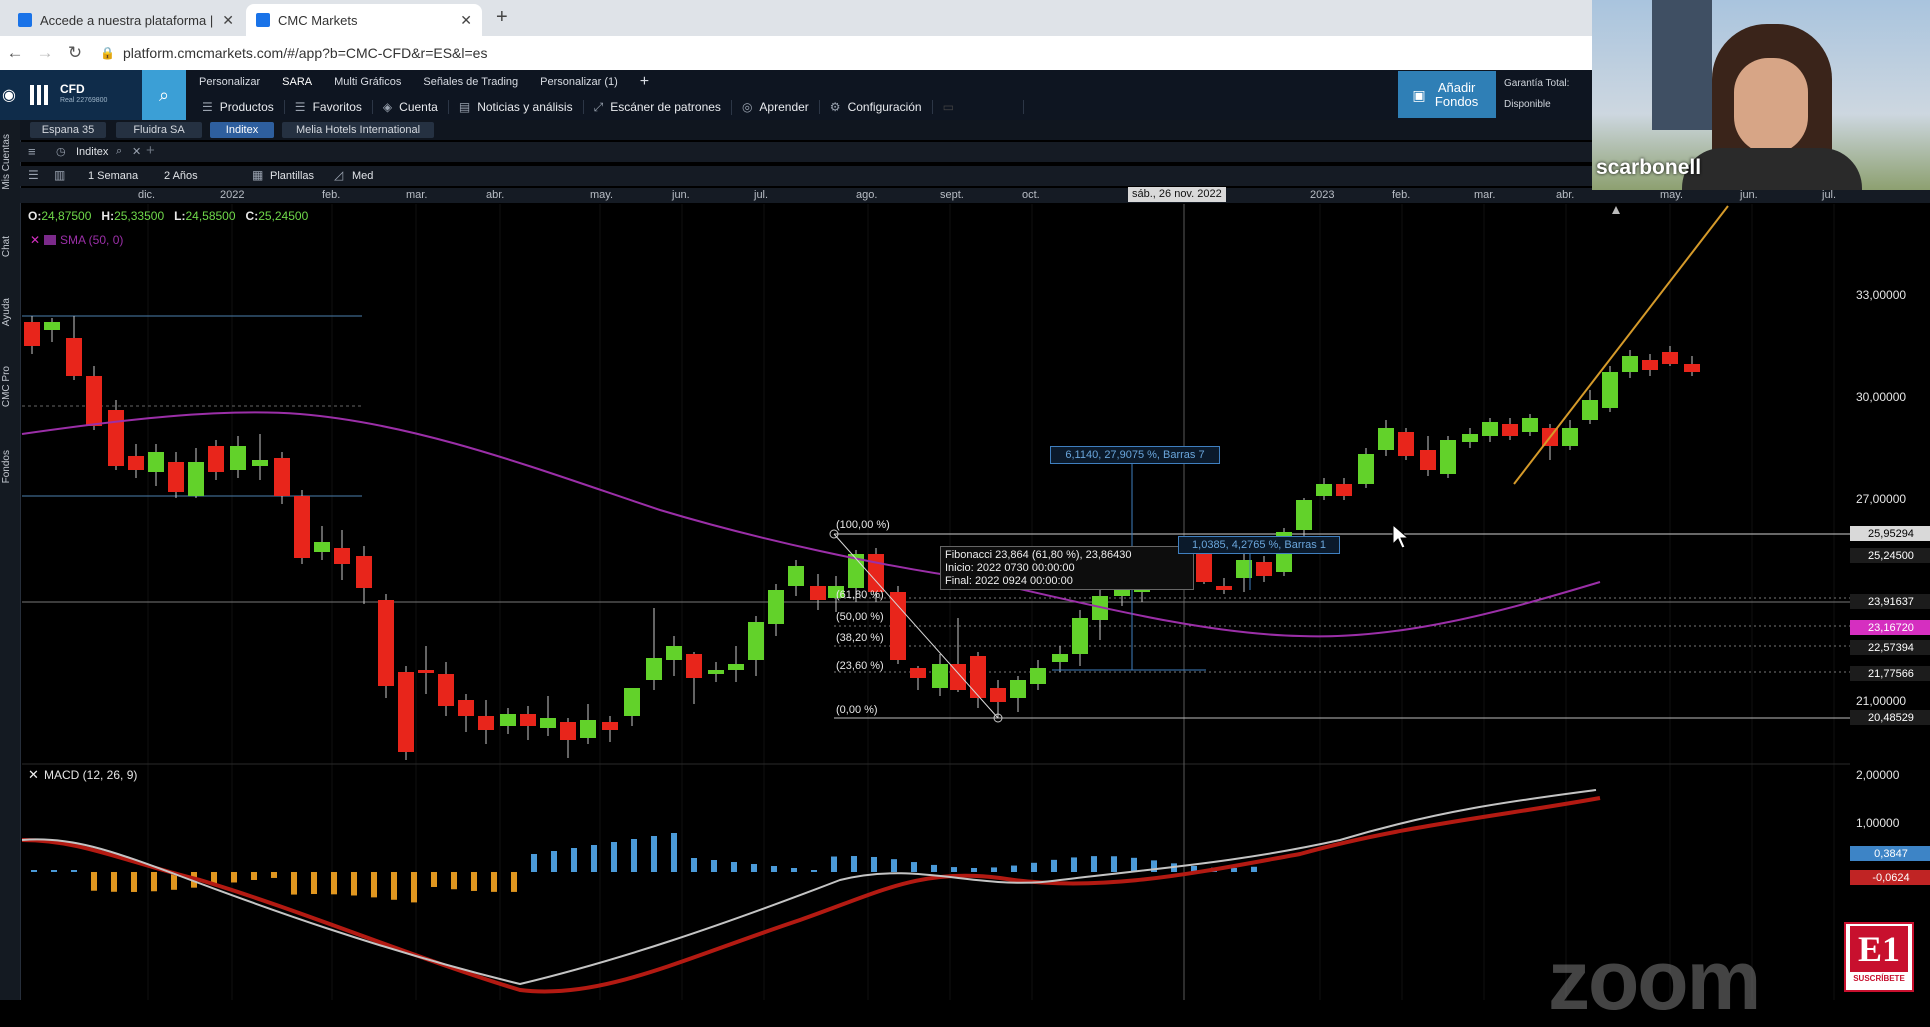  What do you see at coordinates (139, 216) in the screenshot?
I see `high-value: 25,33500` at bounding box center [139, 216].